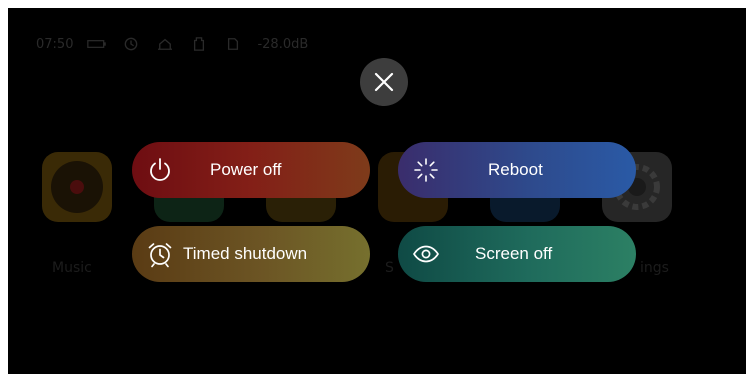 This screenshot has width=754, height=382. What do you see at coordinates (426, 254) in the screenshot?
I see `eye-icon` at bounding box center [426, 254].